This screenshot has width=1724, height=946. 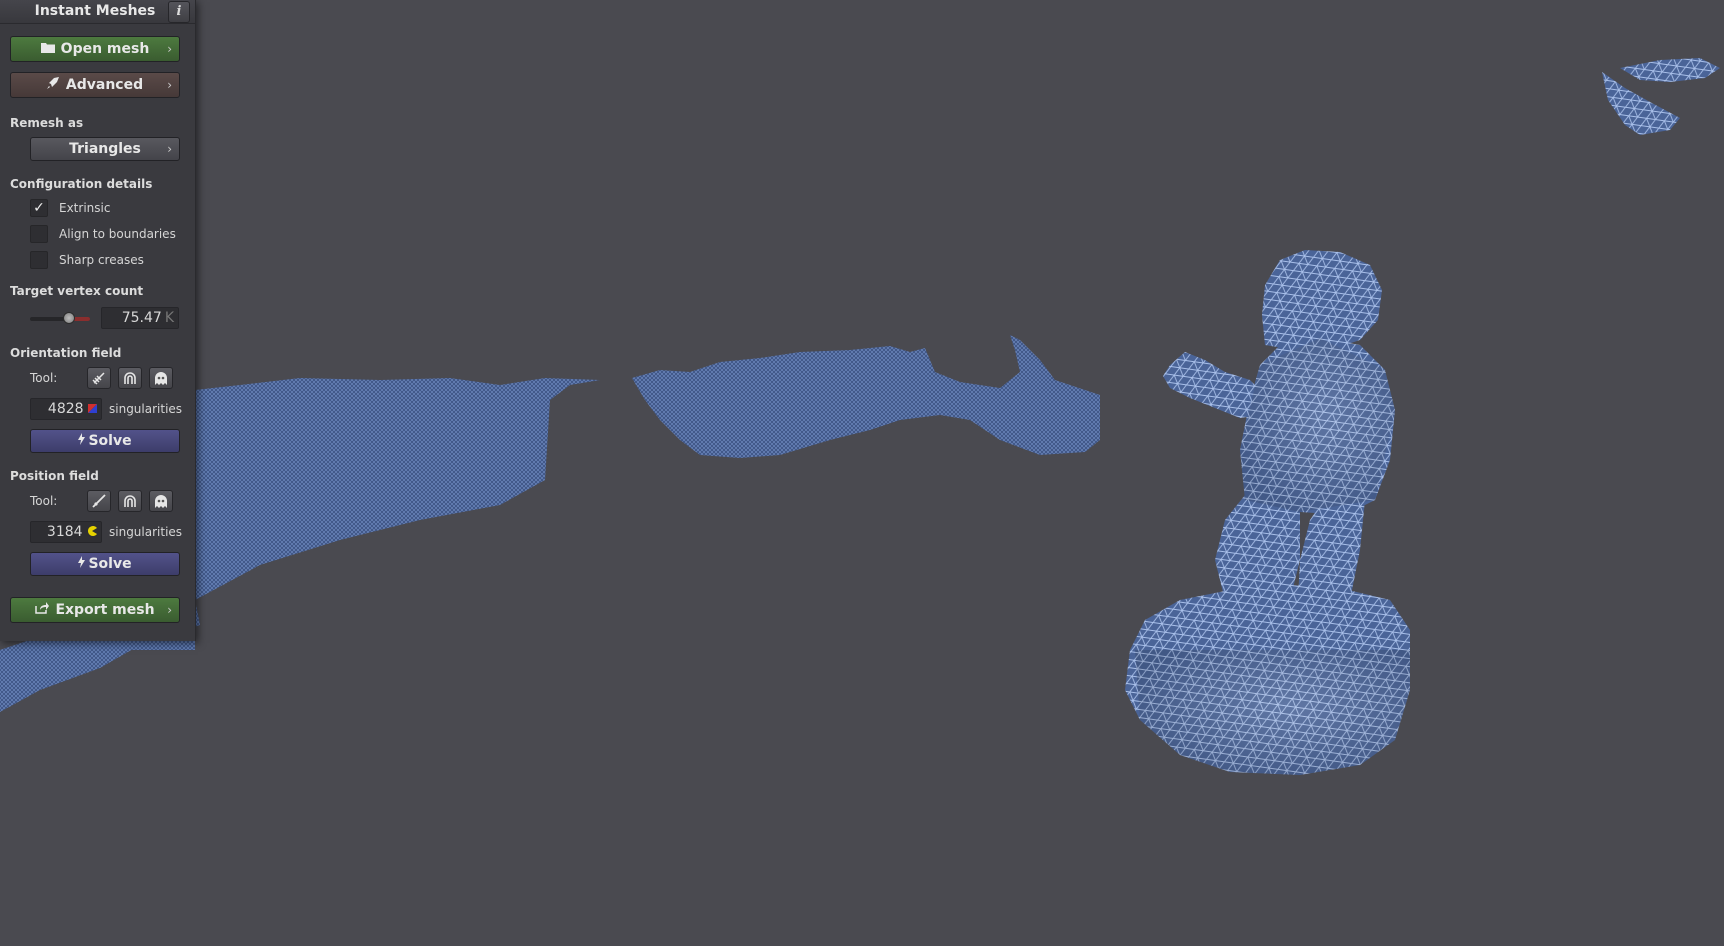 What do you see at coordinates (101, 260) in the screenshot?
I see `sharp-creases-label: Sharp creases` at bounding box center [101, 260].